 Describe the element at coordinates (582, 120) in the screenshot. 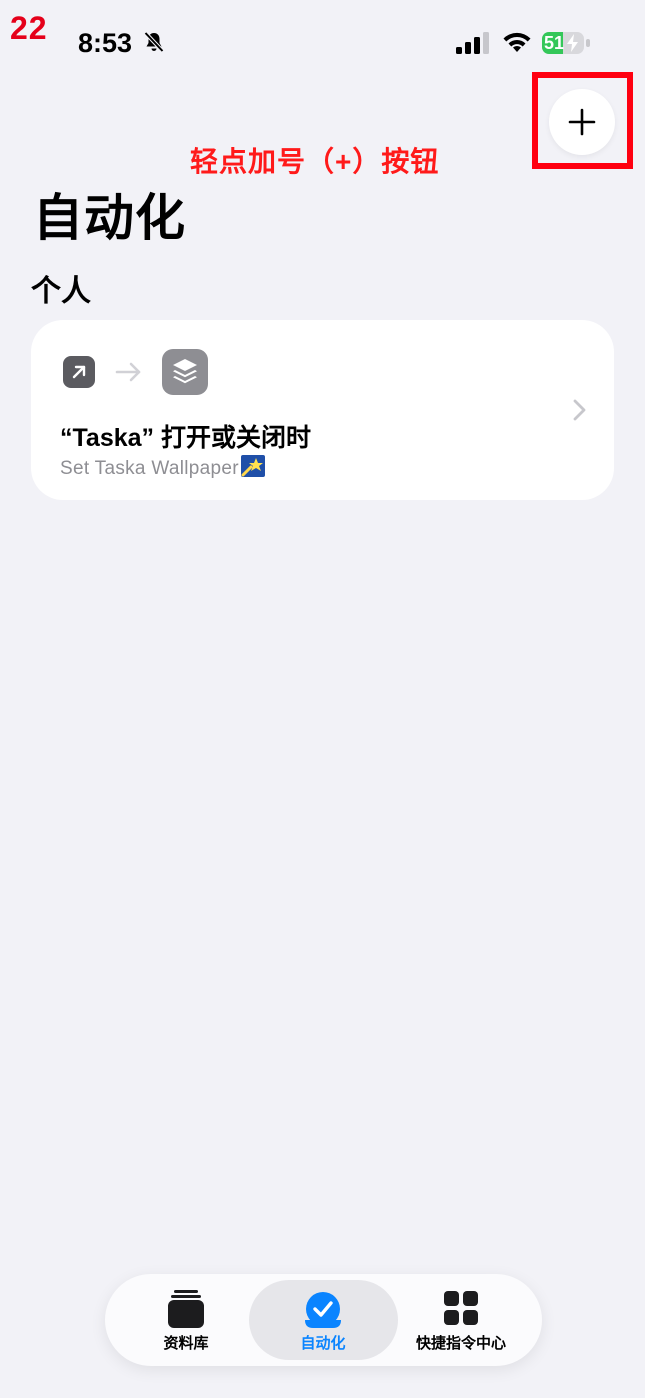

I see `highlight-box` at that location.